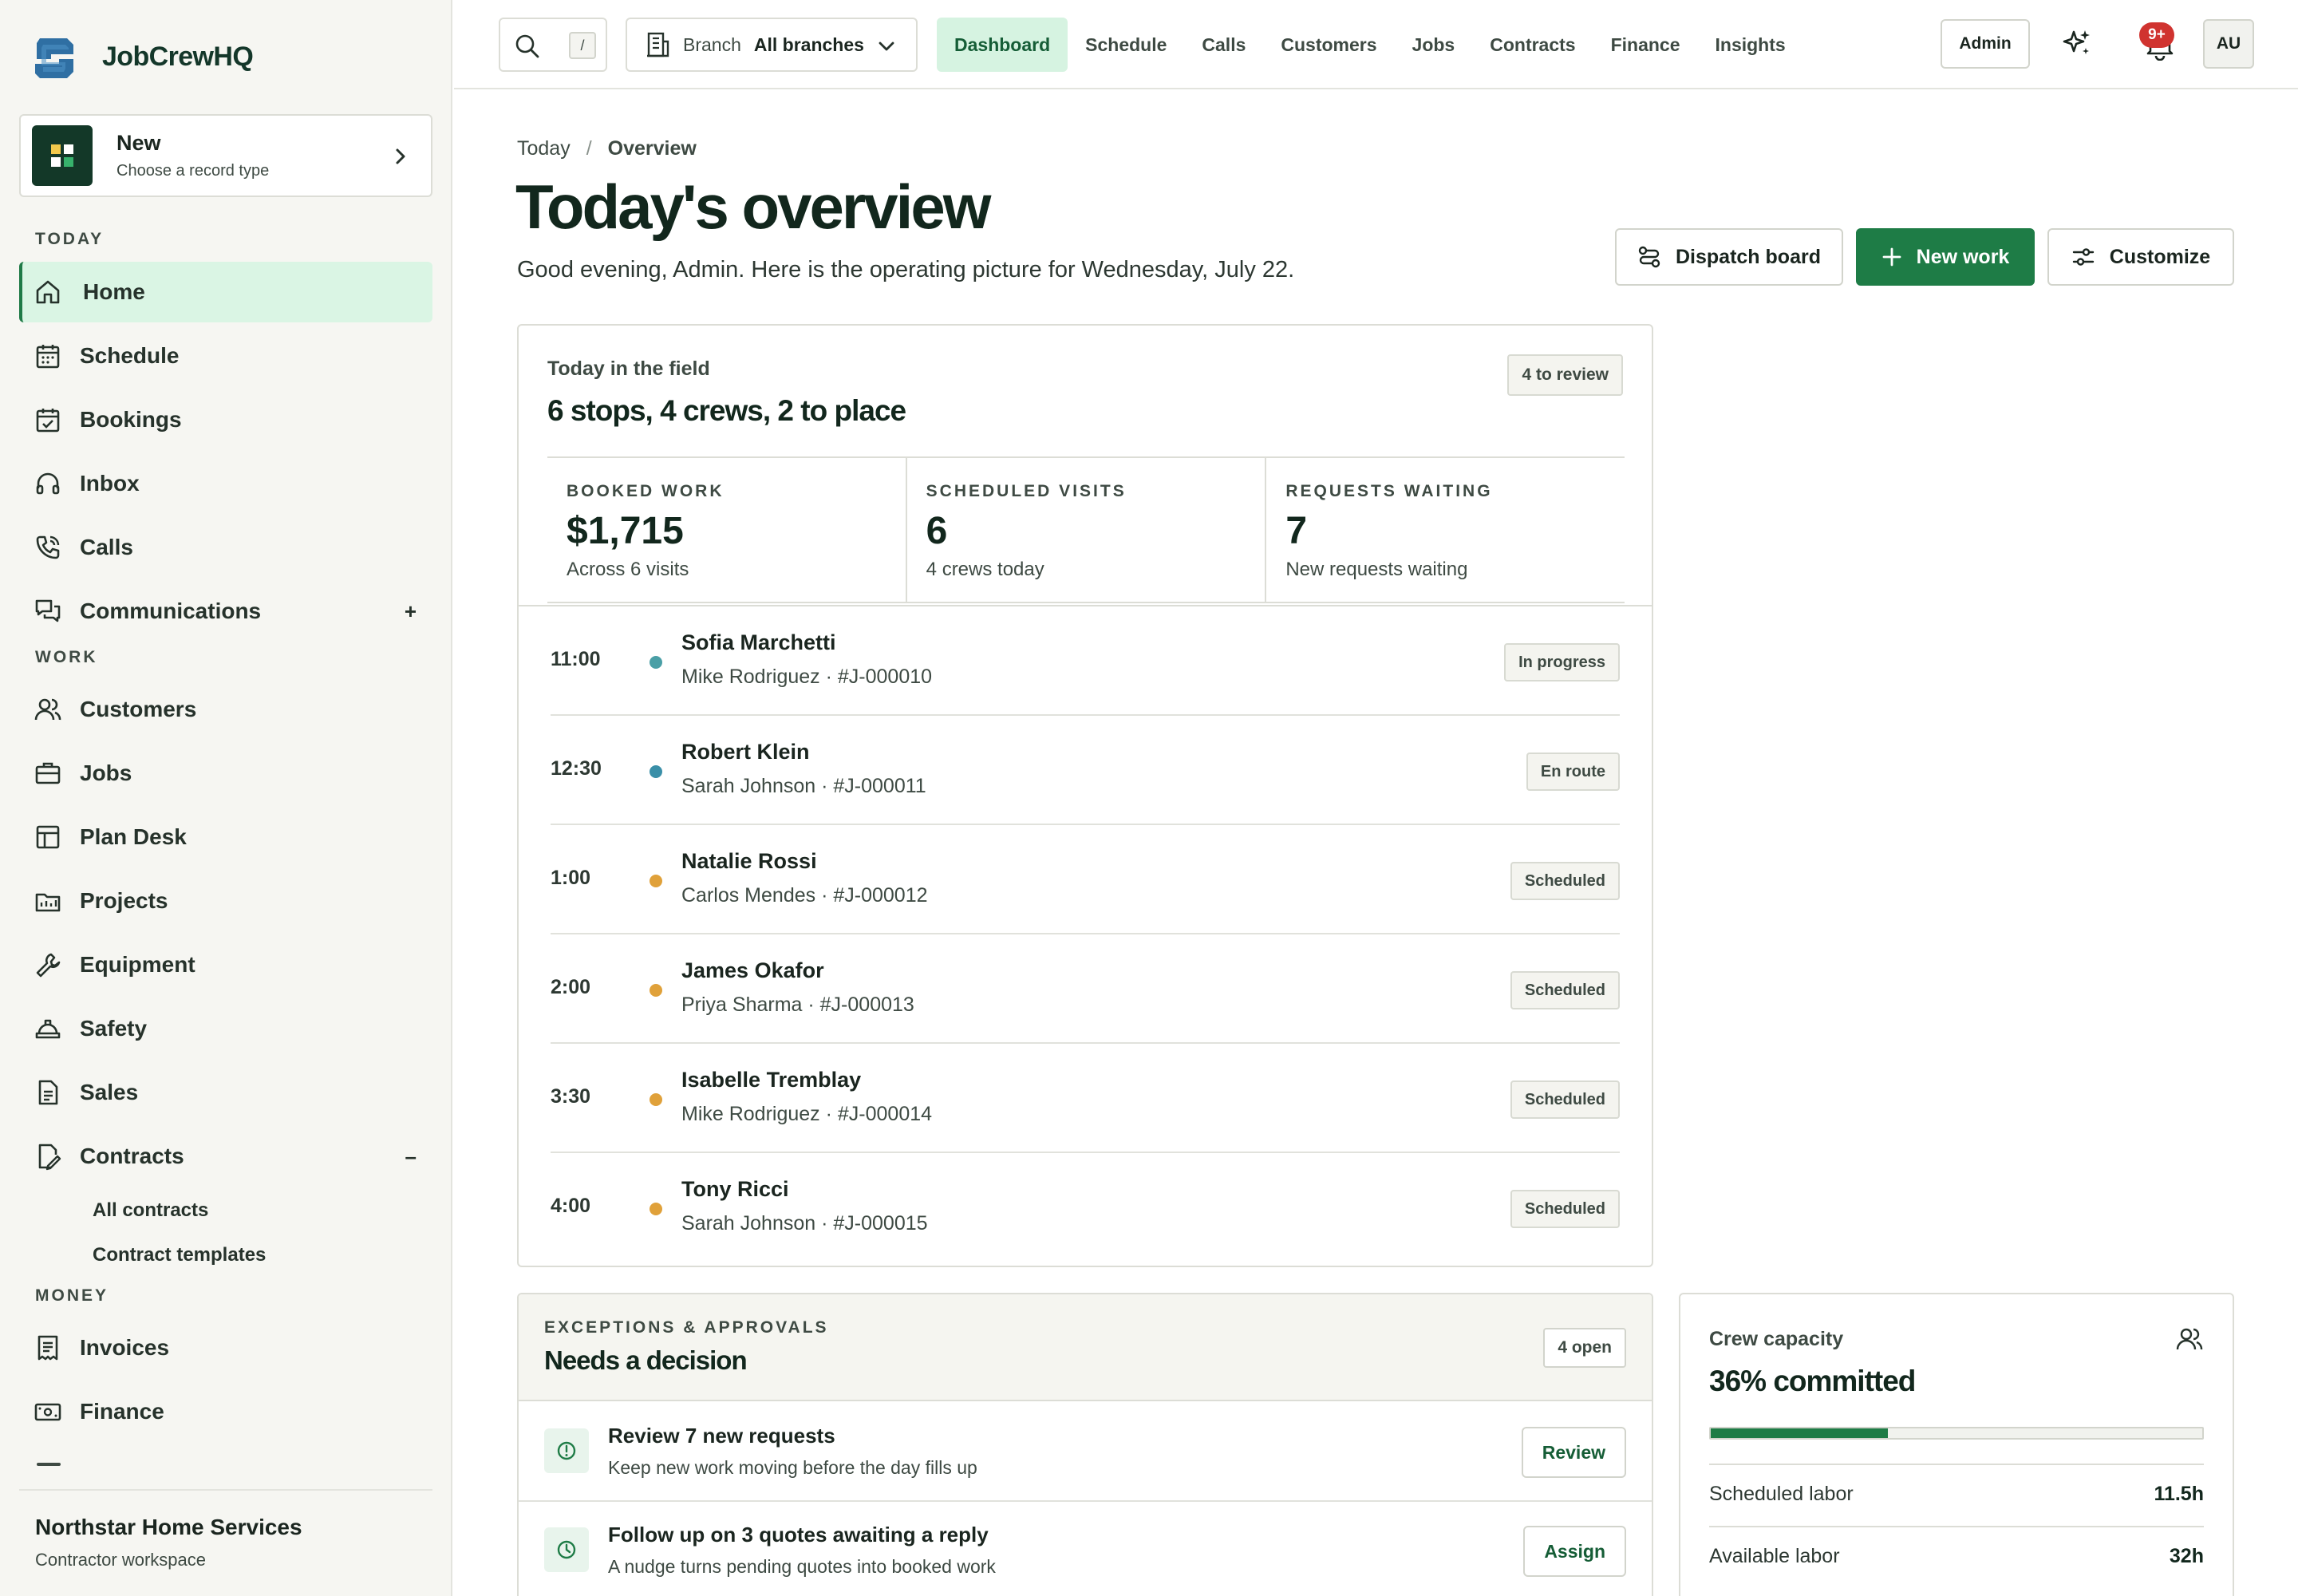 The width and height of the screenshot is (2298, 1596). Describe the element at coordinates (1646, 45) in the screenshot. I see `topnav-finance: Finance` at that location.